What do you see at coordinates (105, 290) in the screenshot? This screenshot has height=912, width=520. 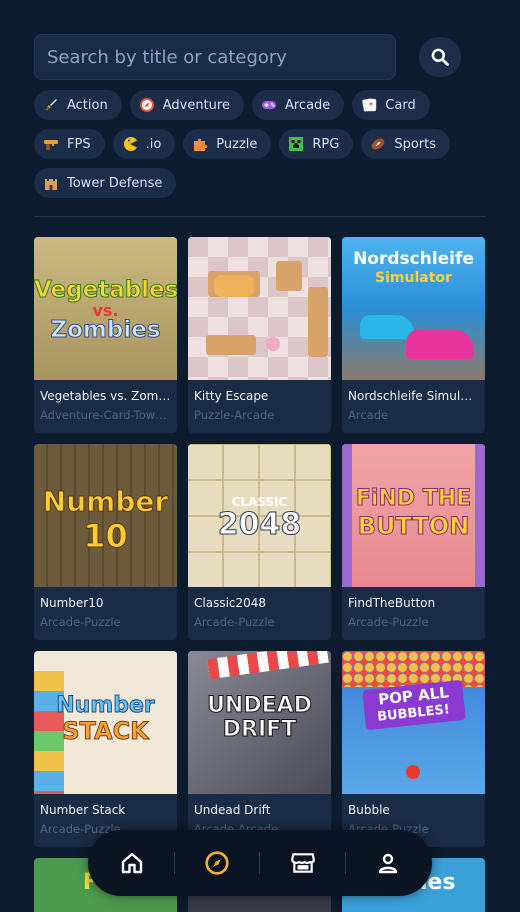 I see `thumbnail-title: Vegetables` at bounding box center [105, 290].